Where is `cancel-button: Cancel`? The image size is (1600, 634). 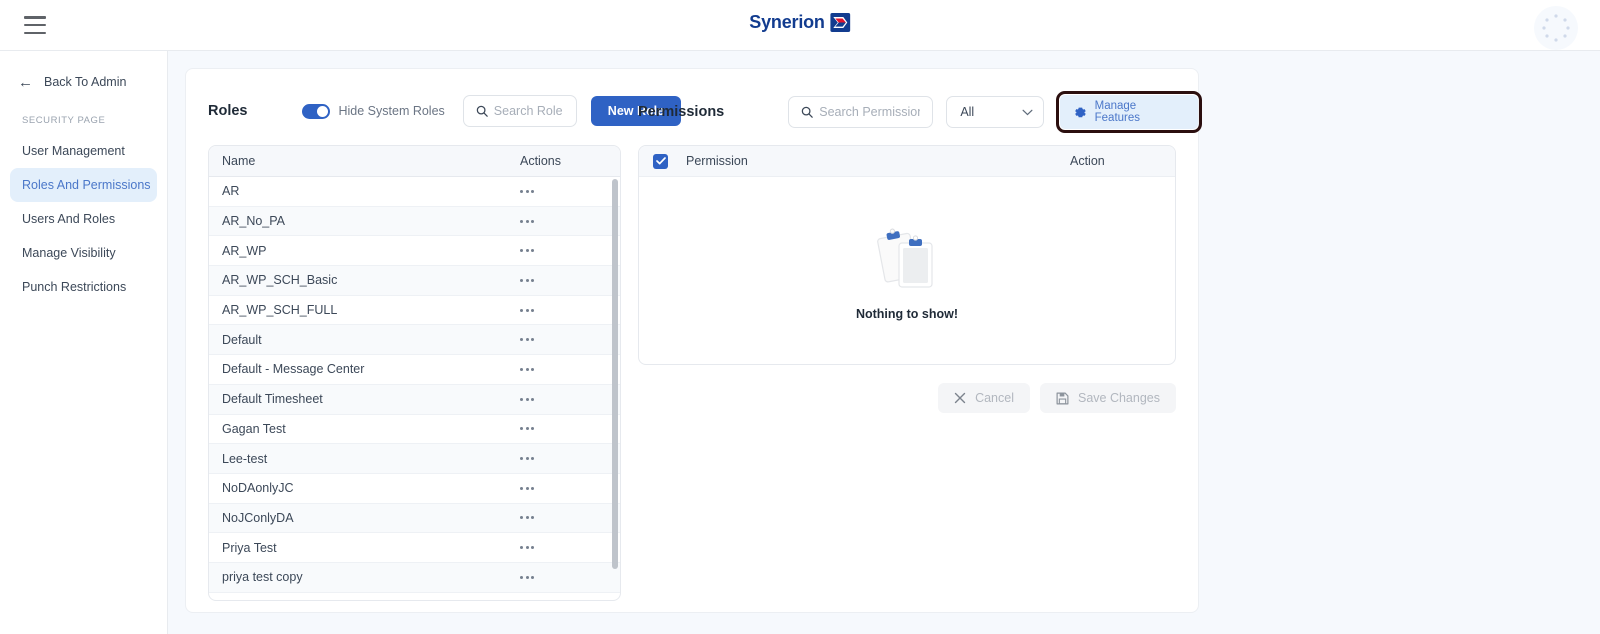
cancel-button: Cancel is located at coordinates (984, 398).